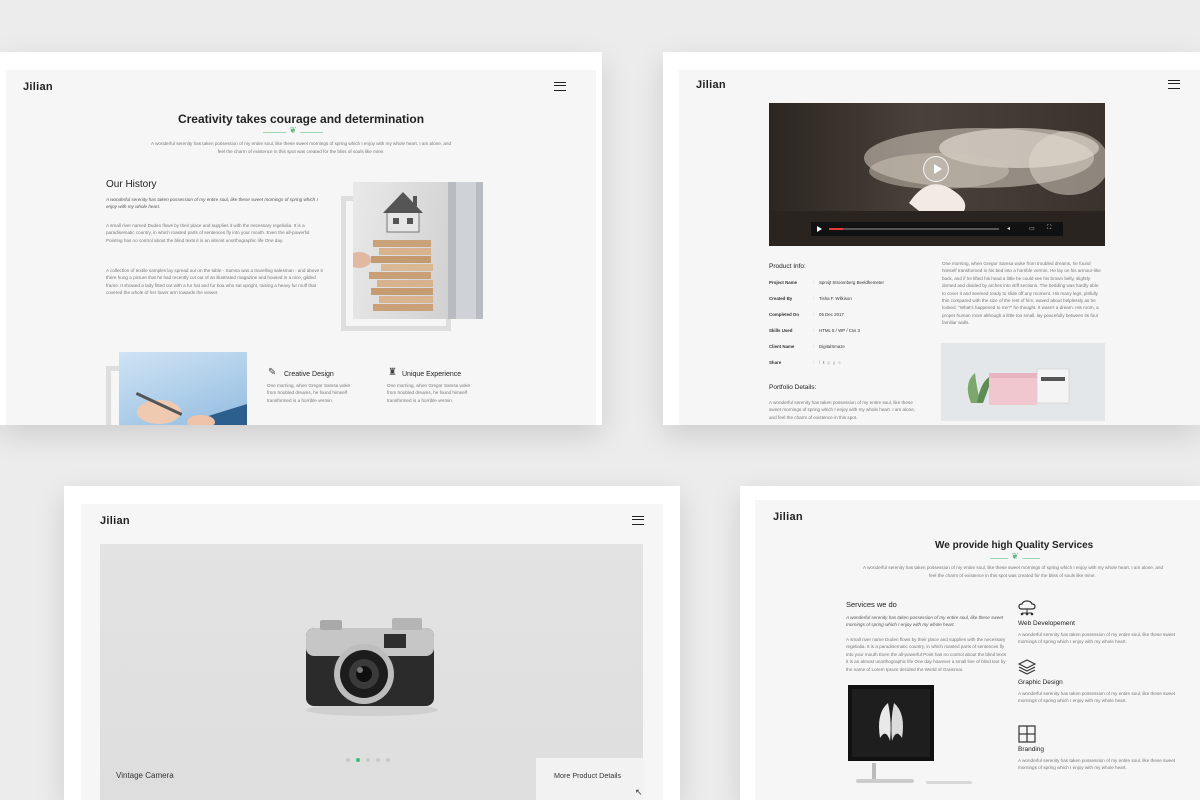 This screenshot has width=1200, height=800. What do you see at coordinates (1046, 623) in the screenshot?
I see `service-web-development-title: Web Developement` at bounding box center [1046, 623].